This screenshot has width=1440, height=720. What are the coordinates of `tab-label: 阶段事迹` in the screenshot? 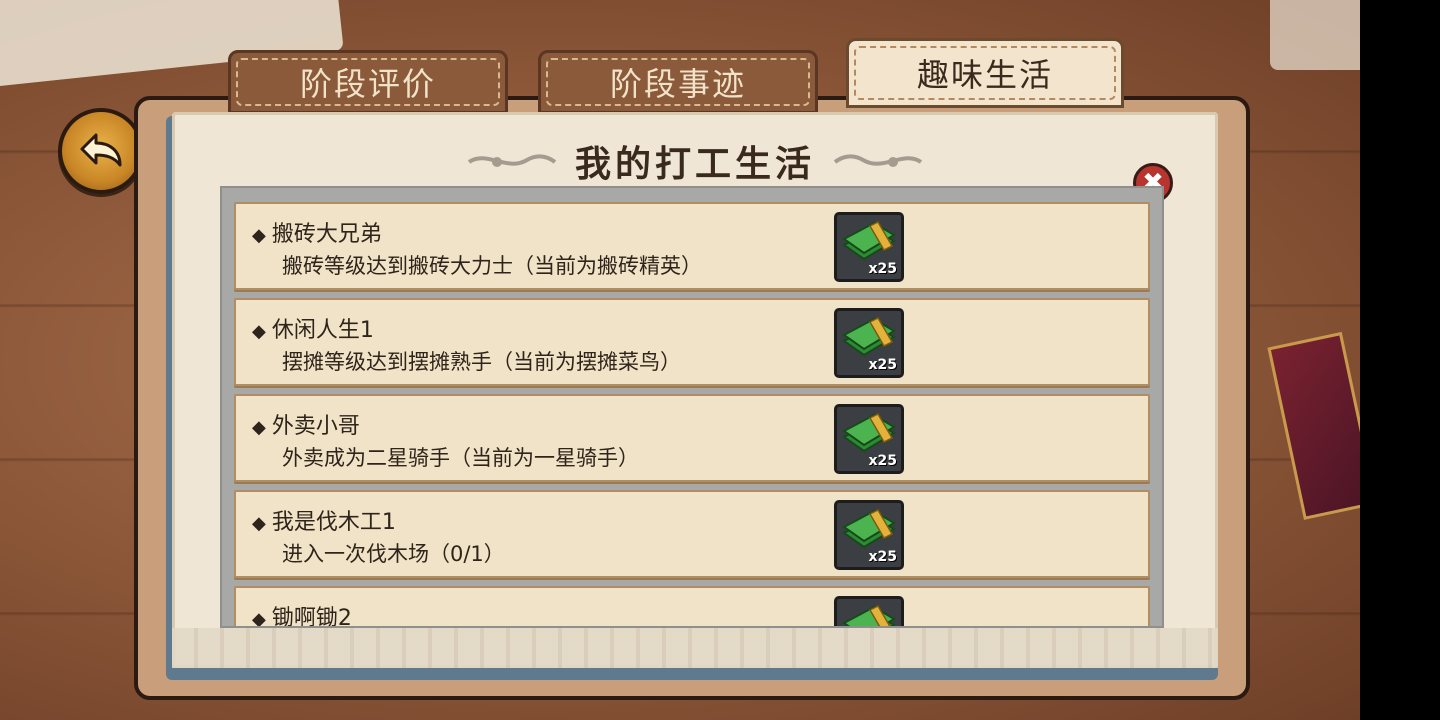 It's located at (677, 84).